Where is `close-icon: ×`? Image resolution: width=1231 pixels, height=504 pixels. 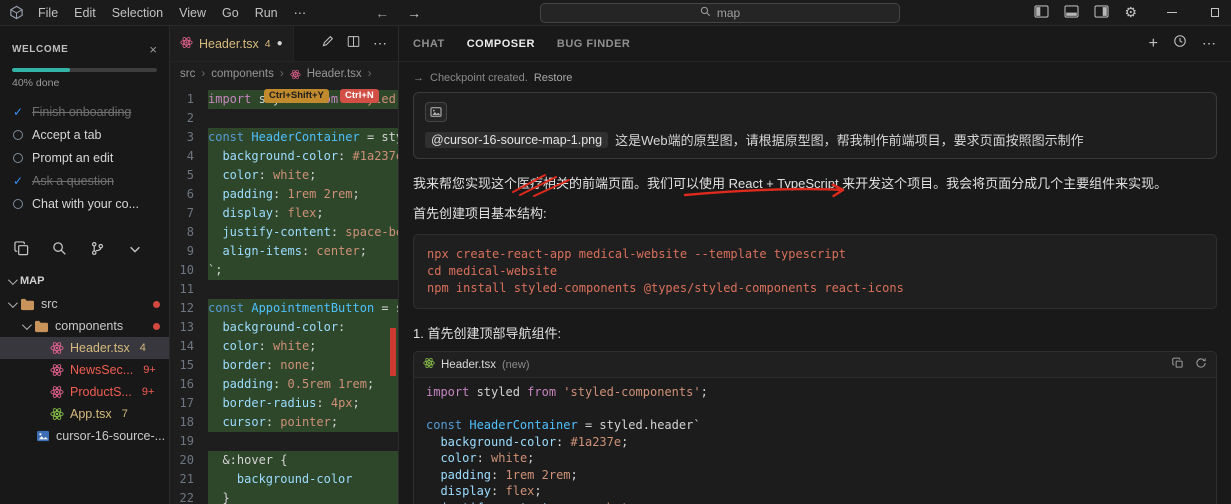 close-icon: × is located at coordinates (153, 49).